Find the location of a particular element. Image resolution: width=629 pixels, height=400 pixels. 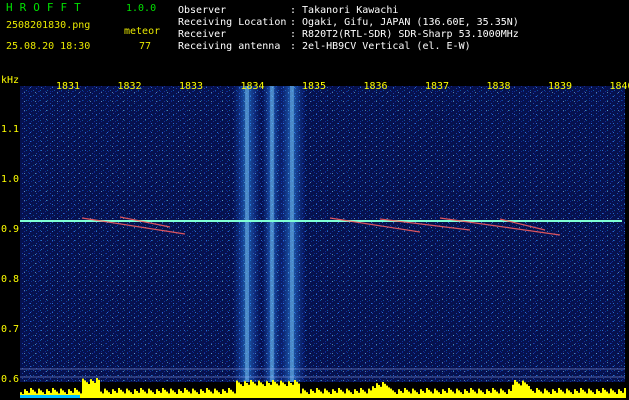

interference-band-core is located at coordinates (292, 234).